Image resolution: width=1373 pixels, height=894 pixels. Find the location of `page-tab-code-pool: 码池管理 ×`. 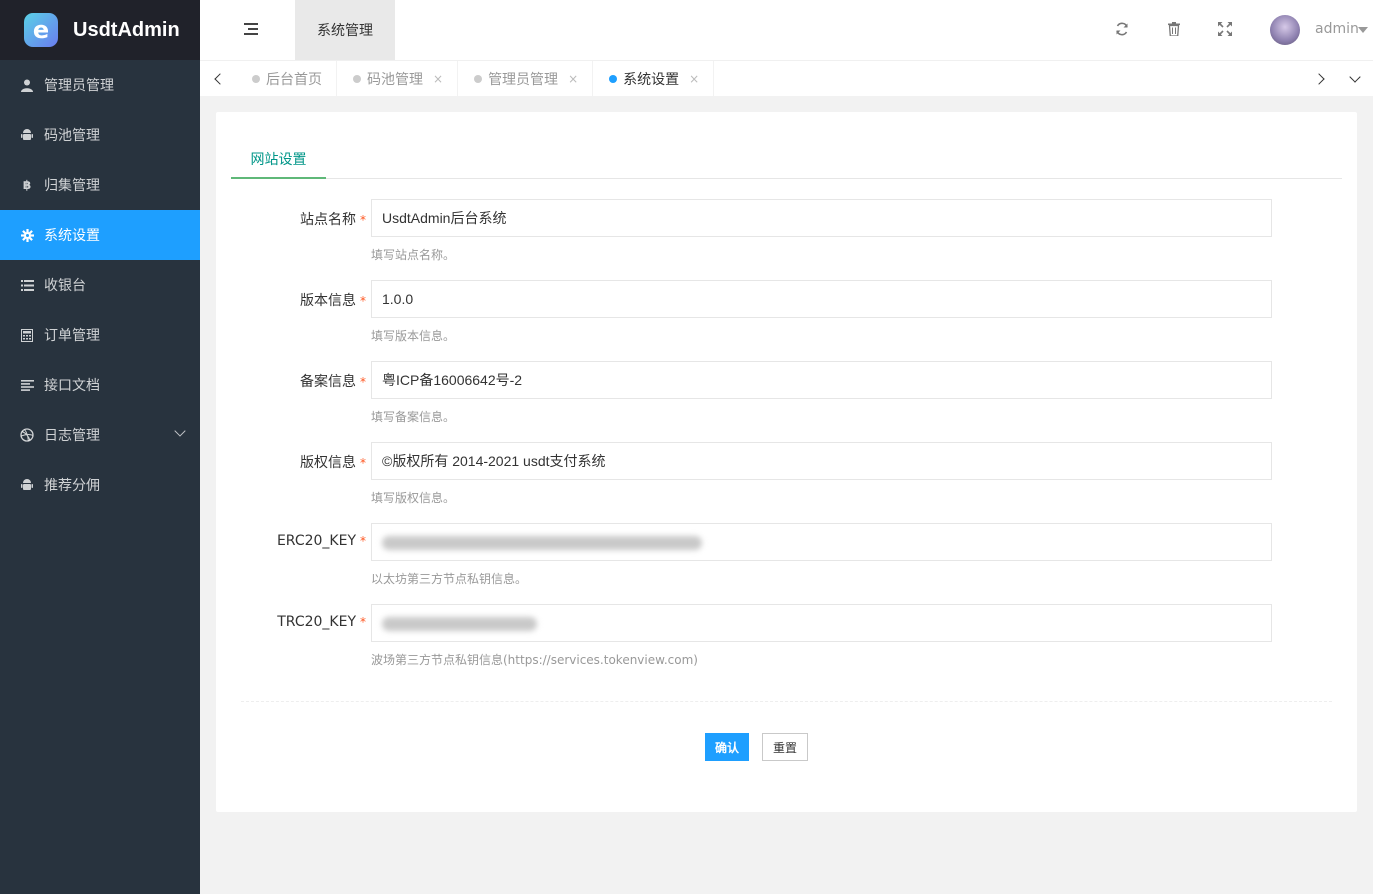

page-tab-code-pool: 码池管理 × is located at coordinates (398, 79).